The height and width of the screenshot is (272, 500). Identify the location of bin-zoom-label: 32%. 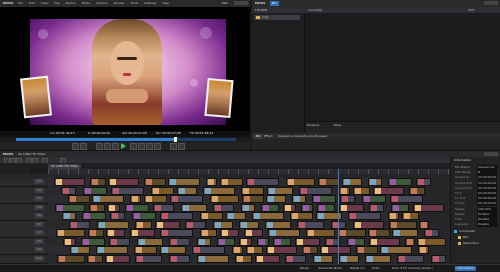
(471, 10).